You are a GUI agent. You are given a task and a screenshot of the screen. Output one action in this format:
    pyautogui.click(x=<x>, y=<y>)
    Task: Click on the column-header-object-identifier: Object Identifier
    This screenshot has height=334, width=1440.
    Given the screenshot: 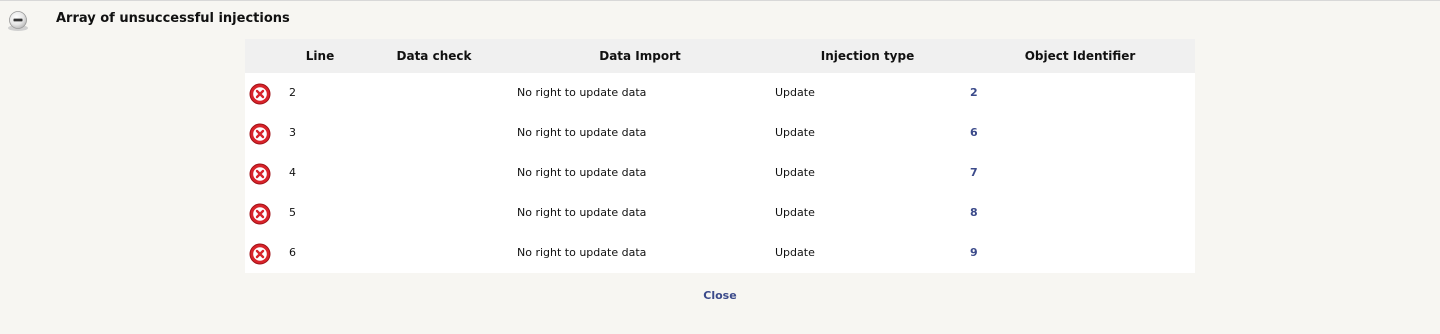 What is the action you would take?
    pyautogui.click(x=1080, y=56)
    